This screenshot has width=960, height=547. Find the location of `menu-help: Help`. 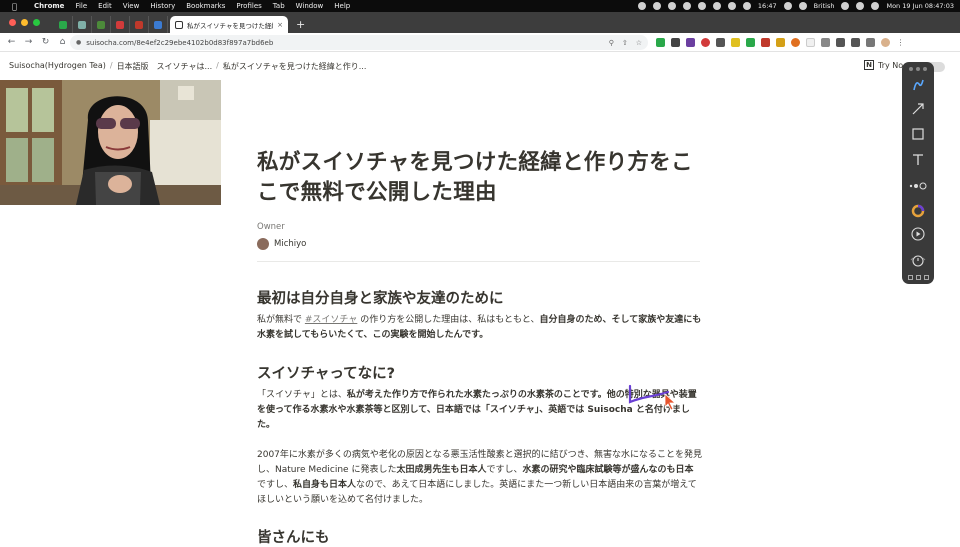

menu-help: Help is located at coordinates (342, 6).